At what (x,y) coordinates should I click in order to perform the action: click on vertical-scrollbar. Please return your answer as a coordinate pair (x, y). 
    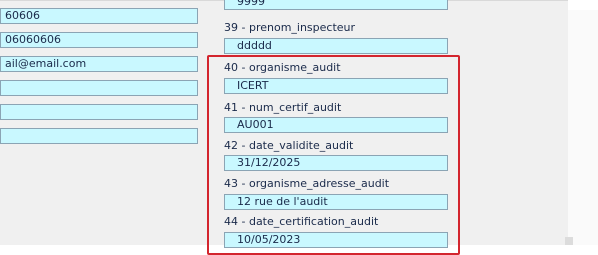
    Looking at the image, I should click on (583, 127).